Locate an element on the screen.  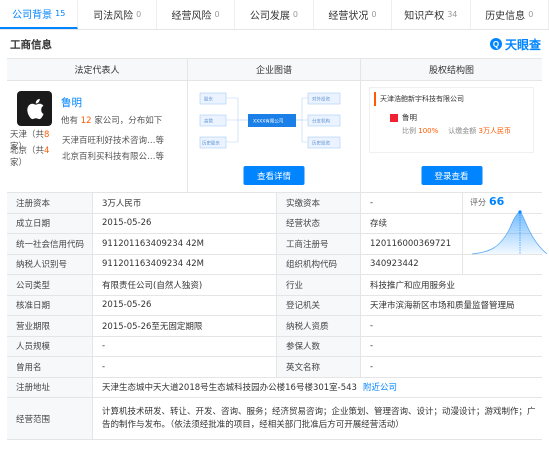
list-item: 北京（共4家） 北京百利买科技有限公…等 is located at coordinates (98, 157).